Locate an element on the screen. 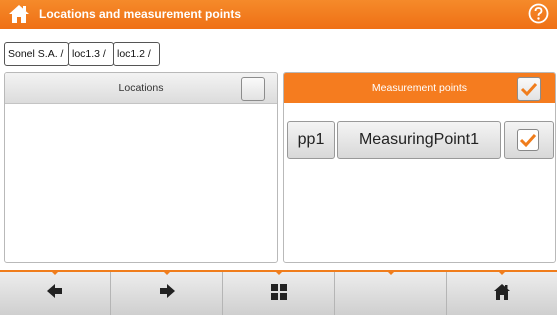 This screenshot has height=315, width=557. locations-header: Locations is located at coordinates (141, 88).